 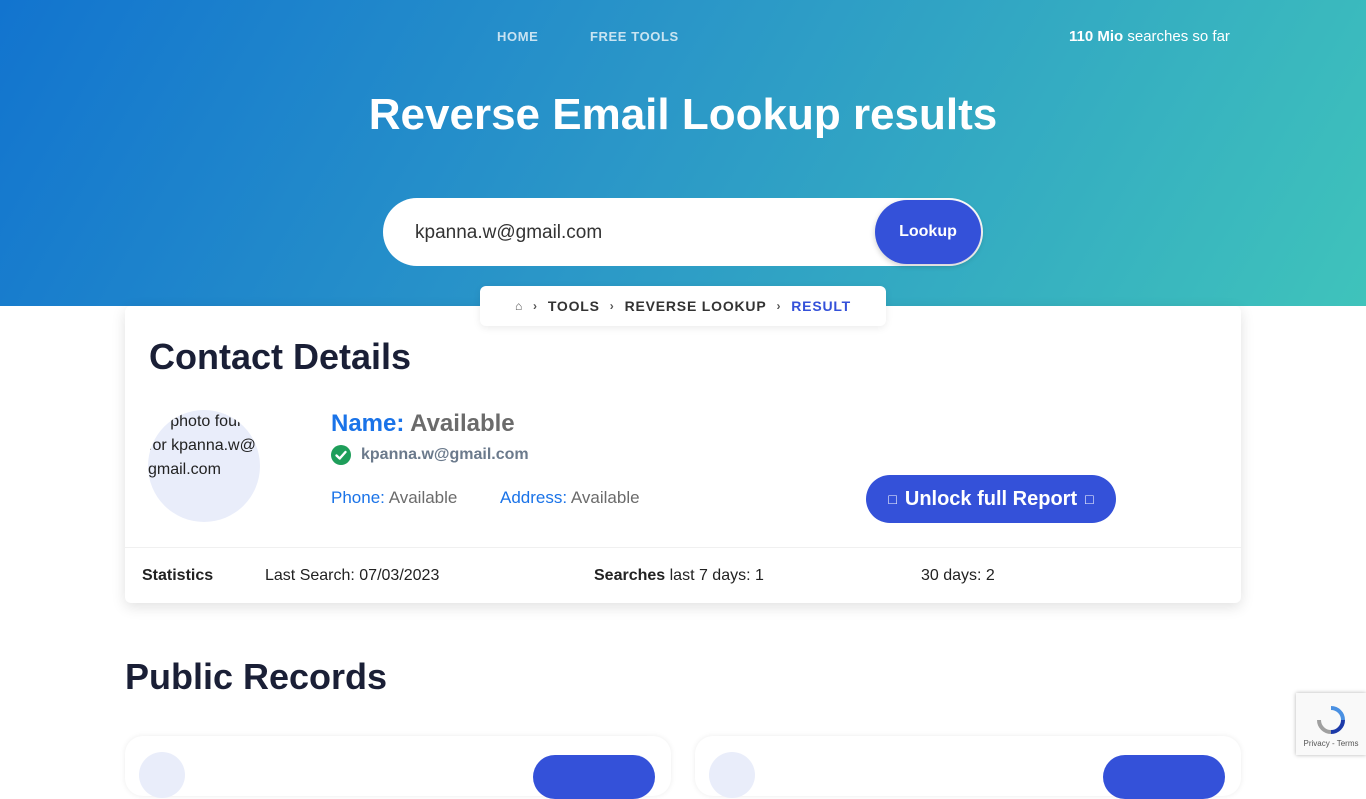 What do you see at coordinates (1331, 720) in the screenshot?
I see `recaptcha-icon` at bounding box center [1331, 720].